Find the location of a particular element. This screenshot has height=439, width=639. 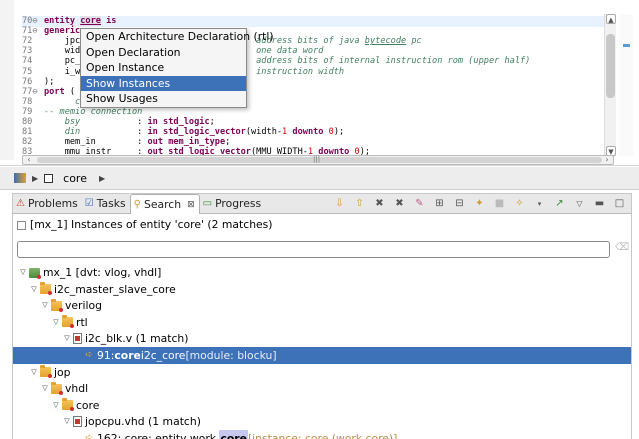

tree-node-label: rtl is located at coordinates (82, 322).